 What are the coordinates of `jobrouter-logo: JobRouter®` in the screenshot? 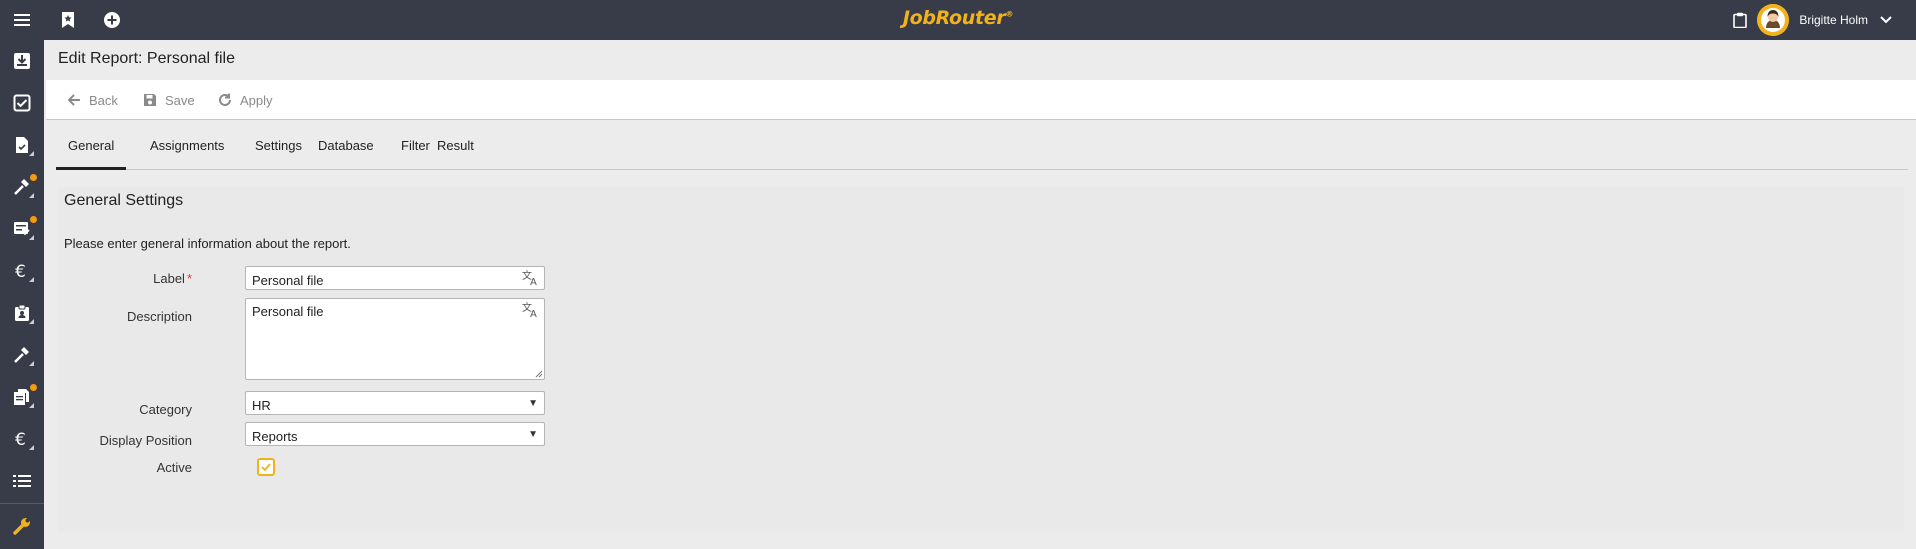 It's located at (958, 18).